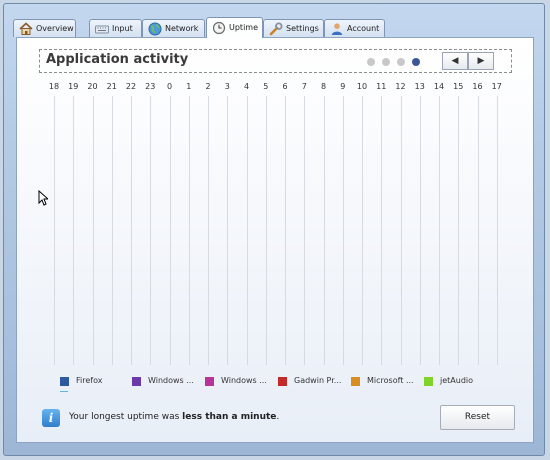 This screenshot has height=460, width=550. Describe the element at coordinates (227, 86) in the screenshot. I see `hour-label: 3` at that location.